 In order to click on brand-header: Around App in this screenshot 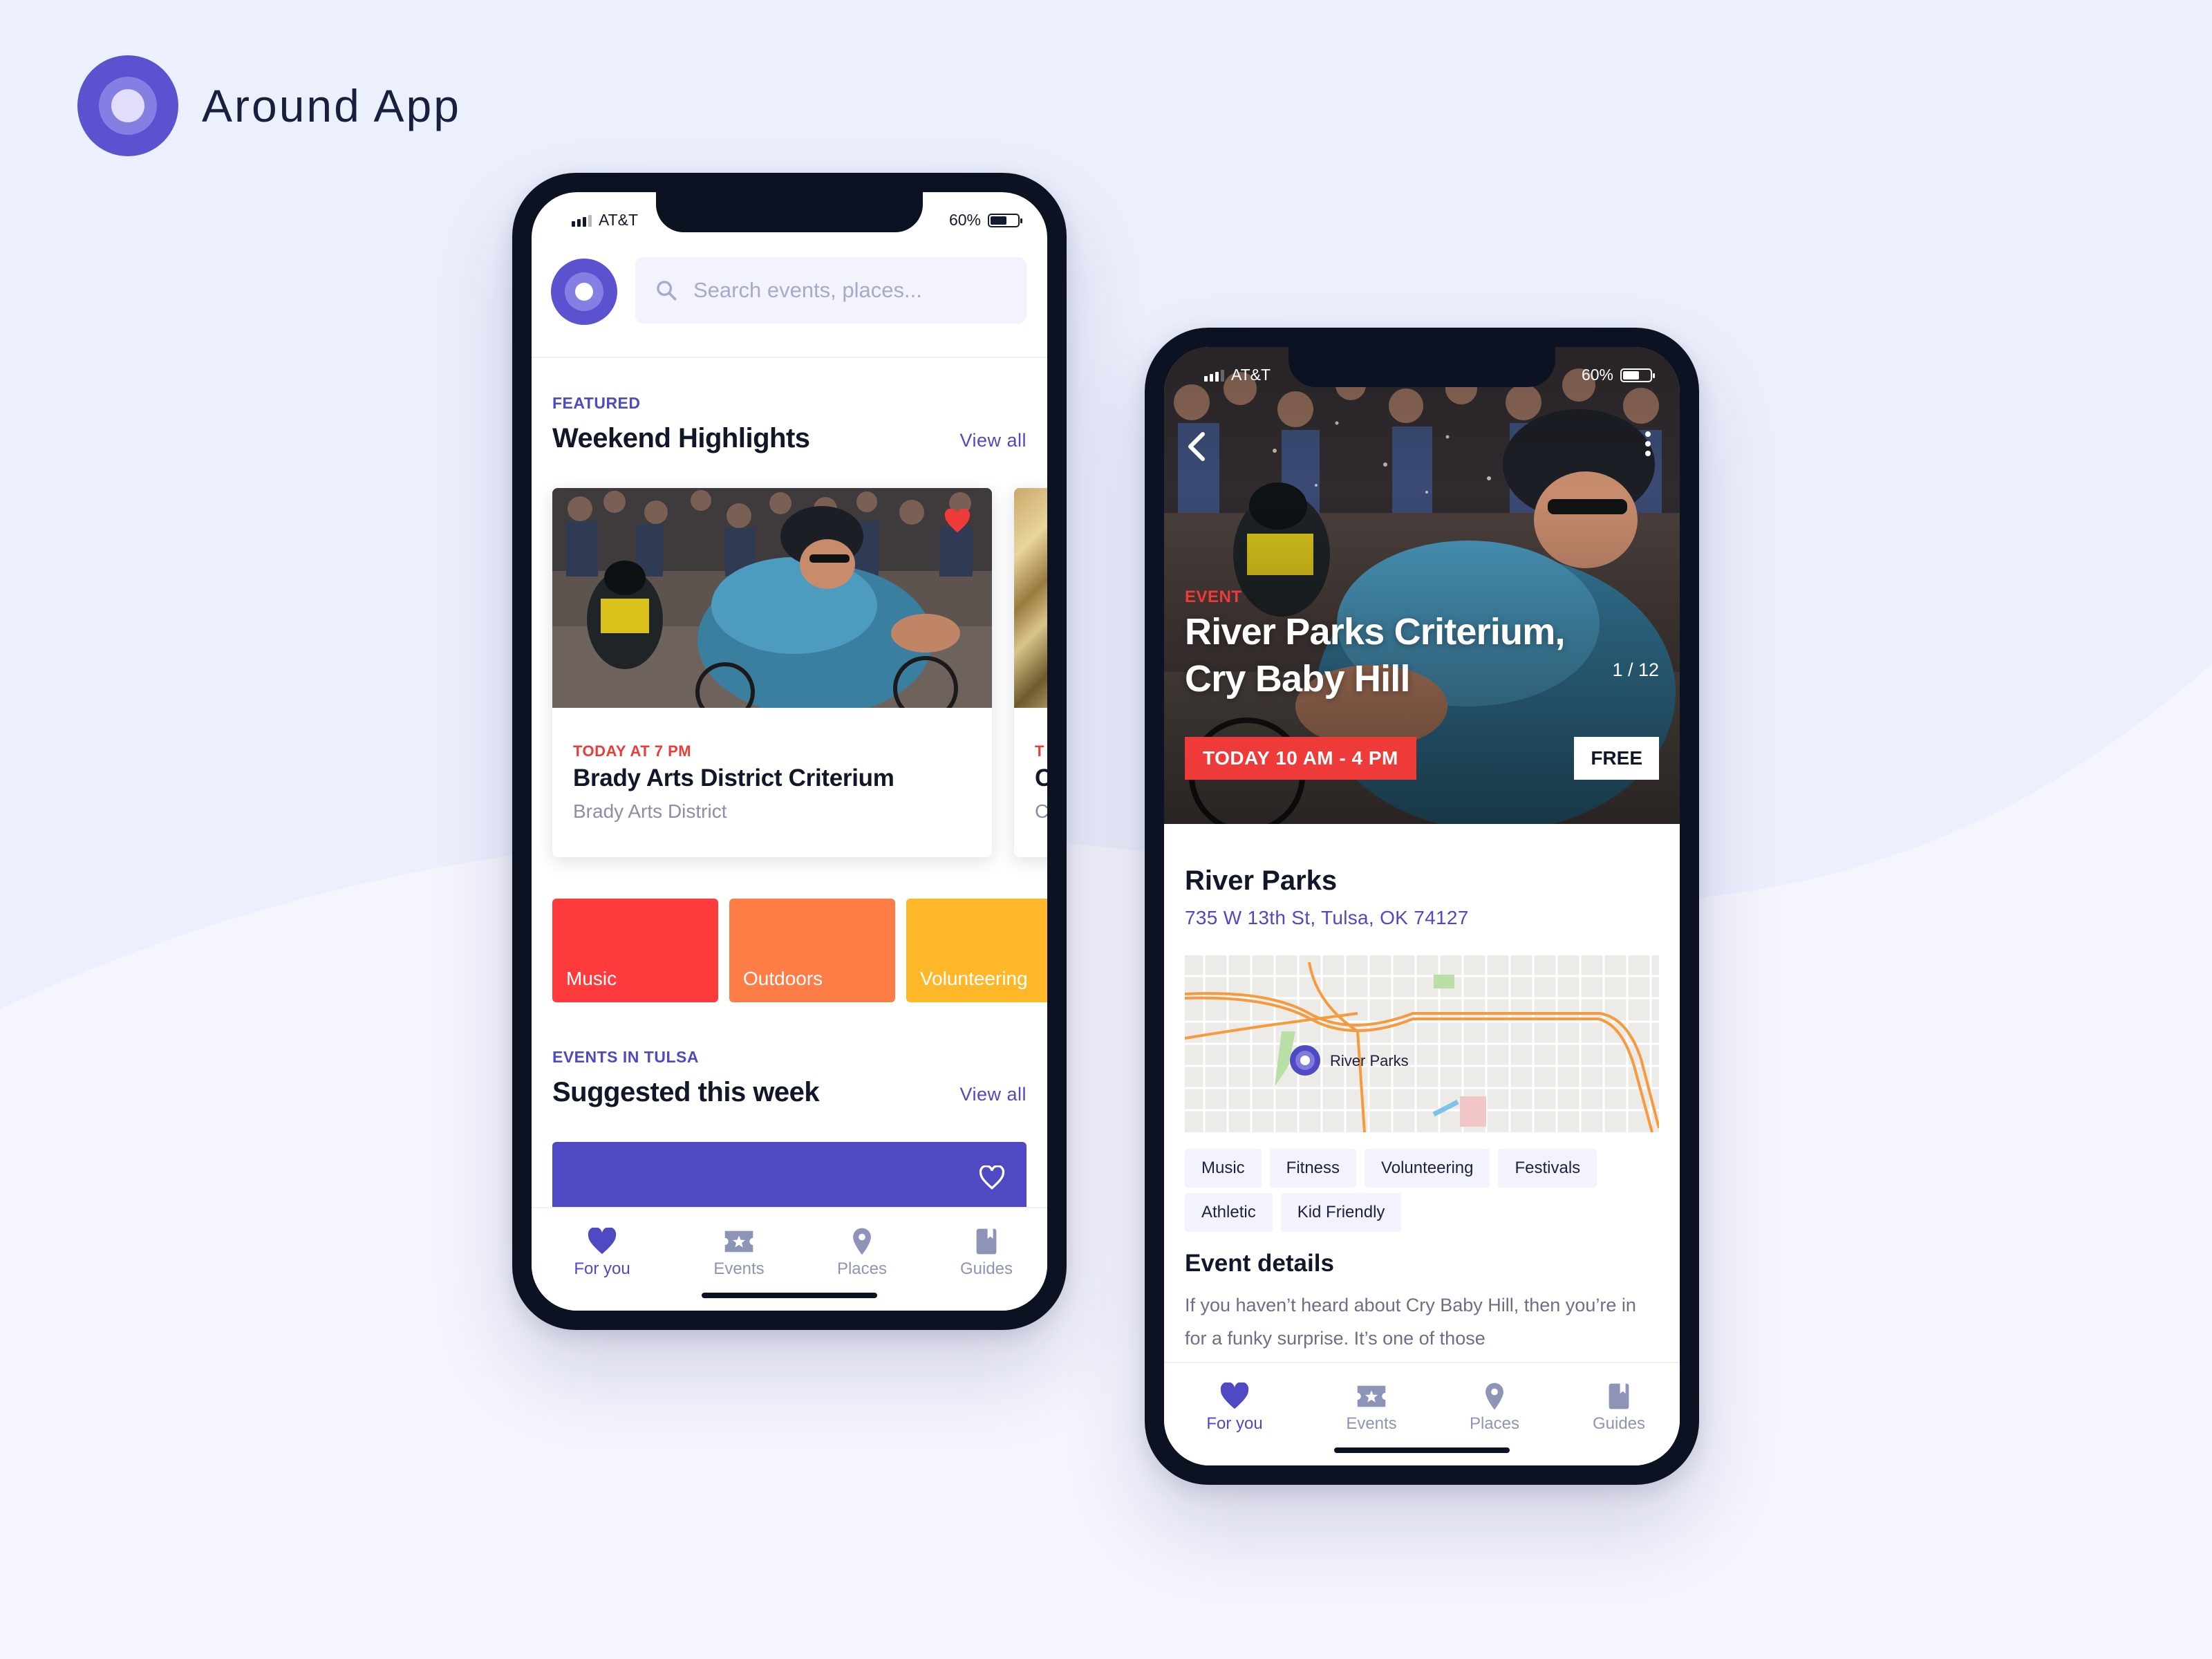, I will do `click(269, 106)`.